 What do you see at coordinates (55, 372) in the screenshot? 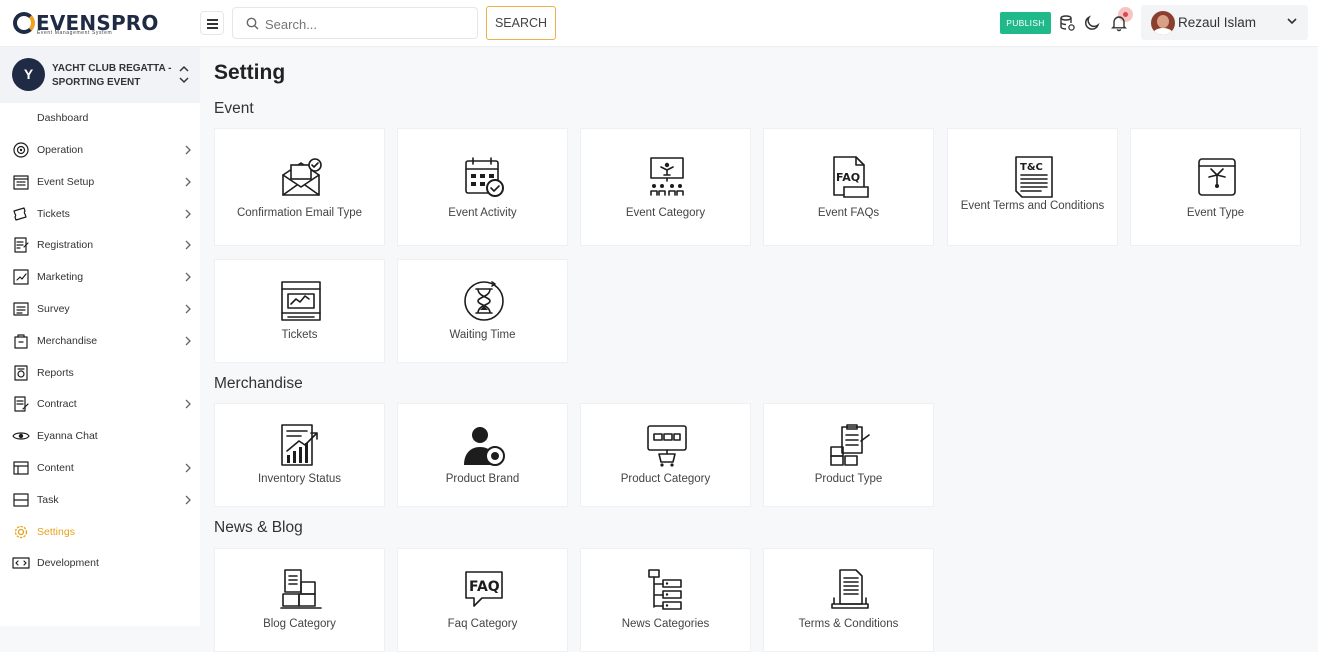
I see `sidebar-item-label: Reports` at bounding box center [55, 372].